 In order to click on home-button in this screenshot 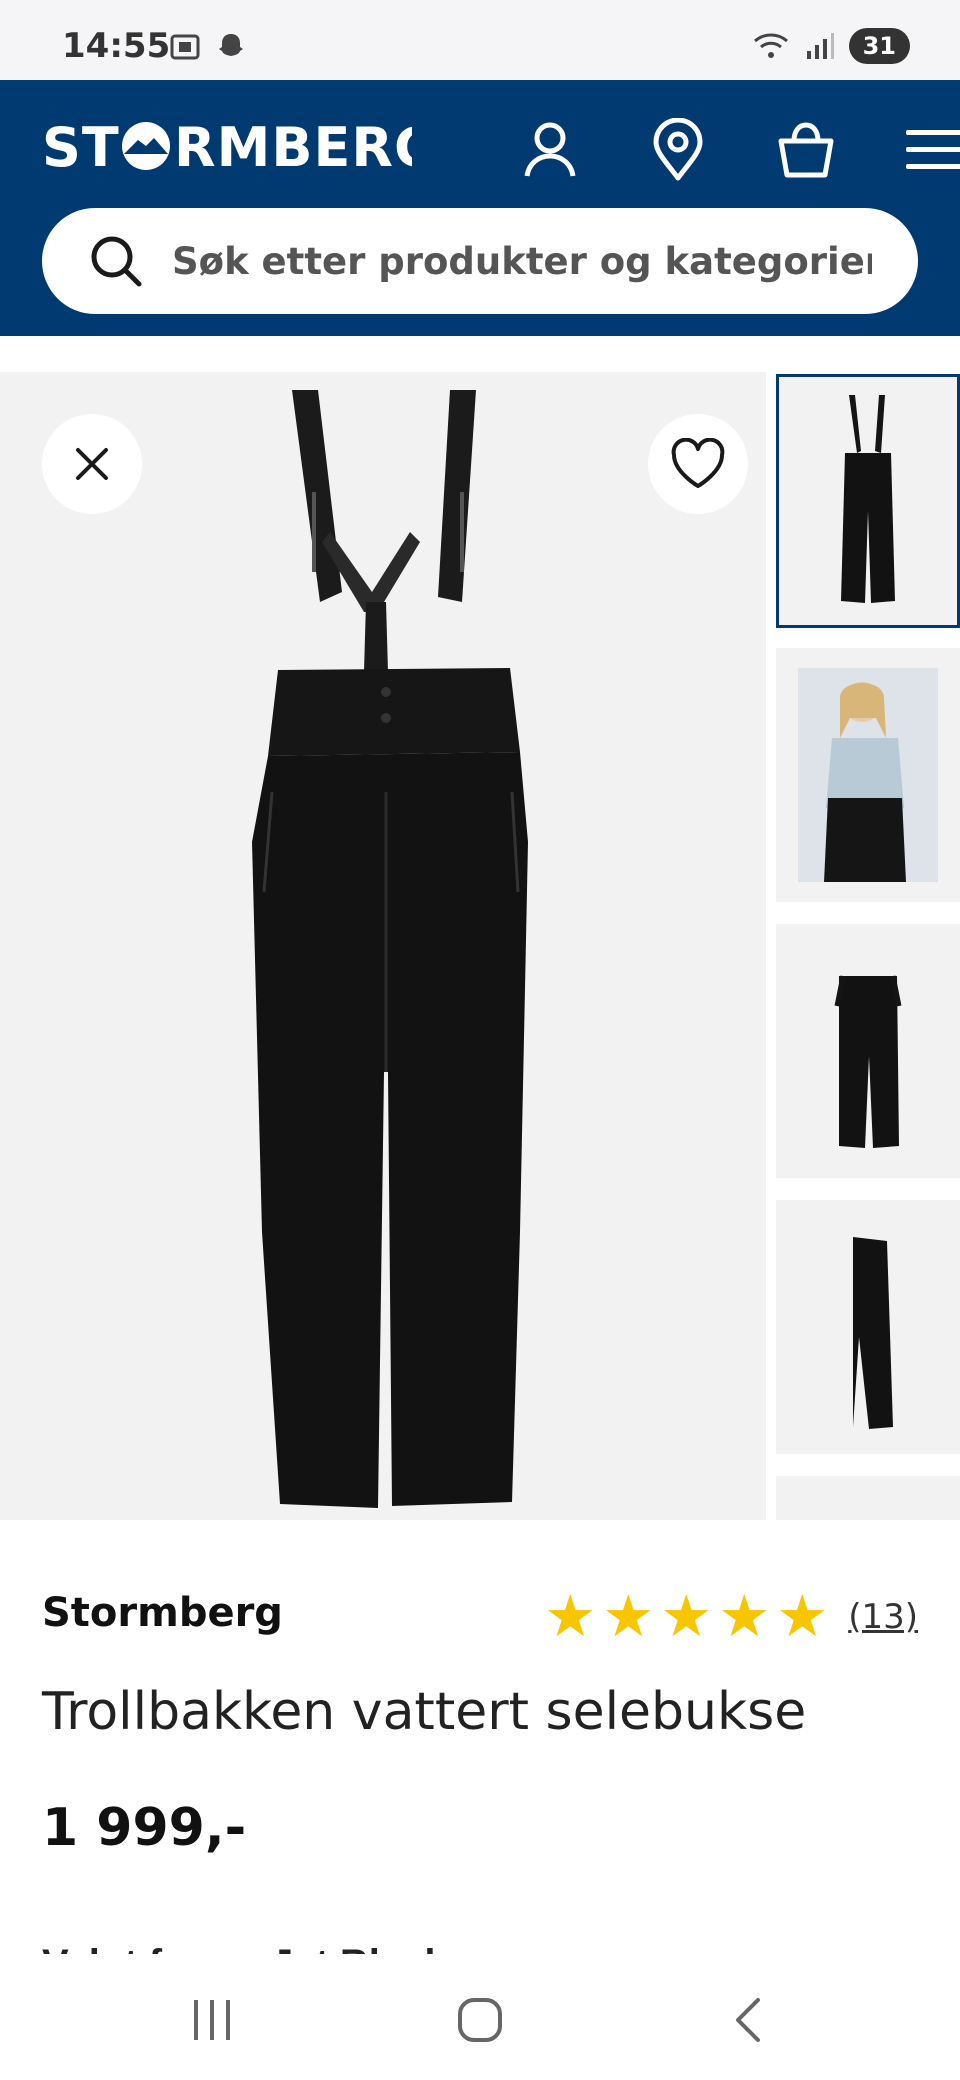, I will do `click(480, 2020)`.